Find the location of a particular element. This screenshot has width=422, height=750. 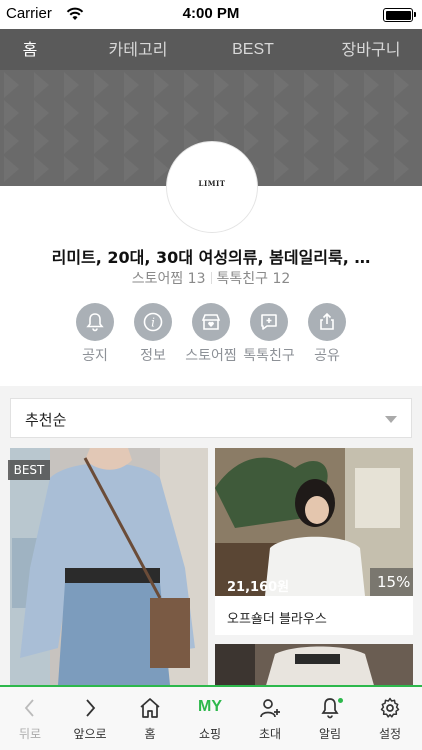

share-label: 공유 is located at coordinates (327, 356).